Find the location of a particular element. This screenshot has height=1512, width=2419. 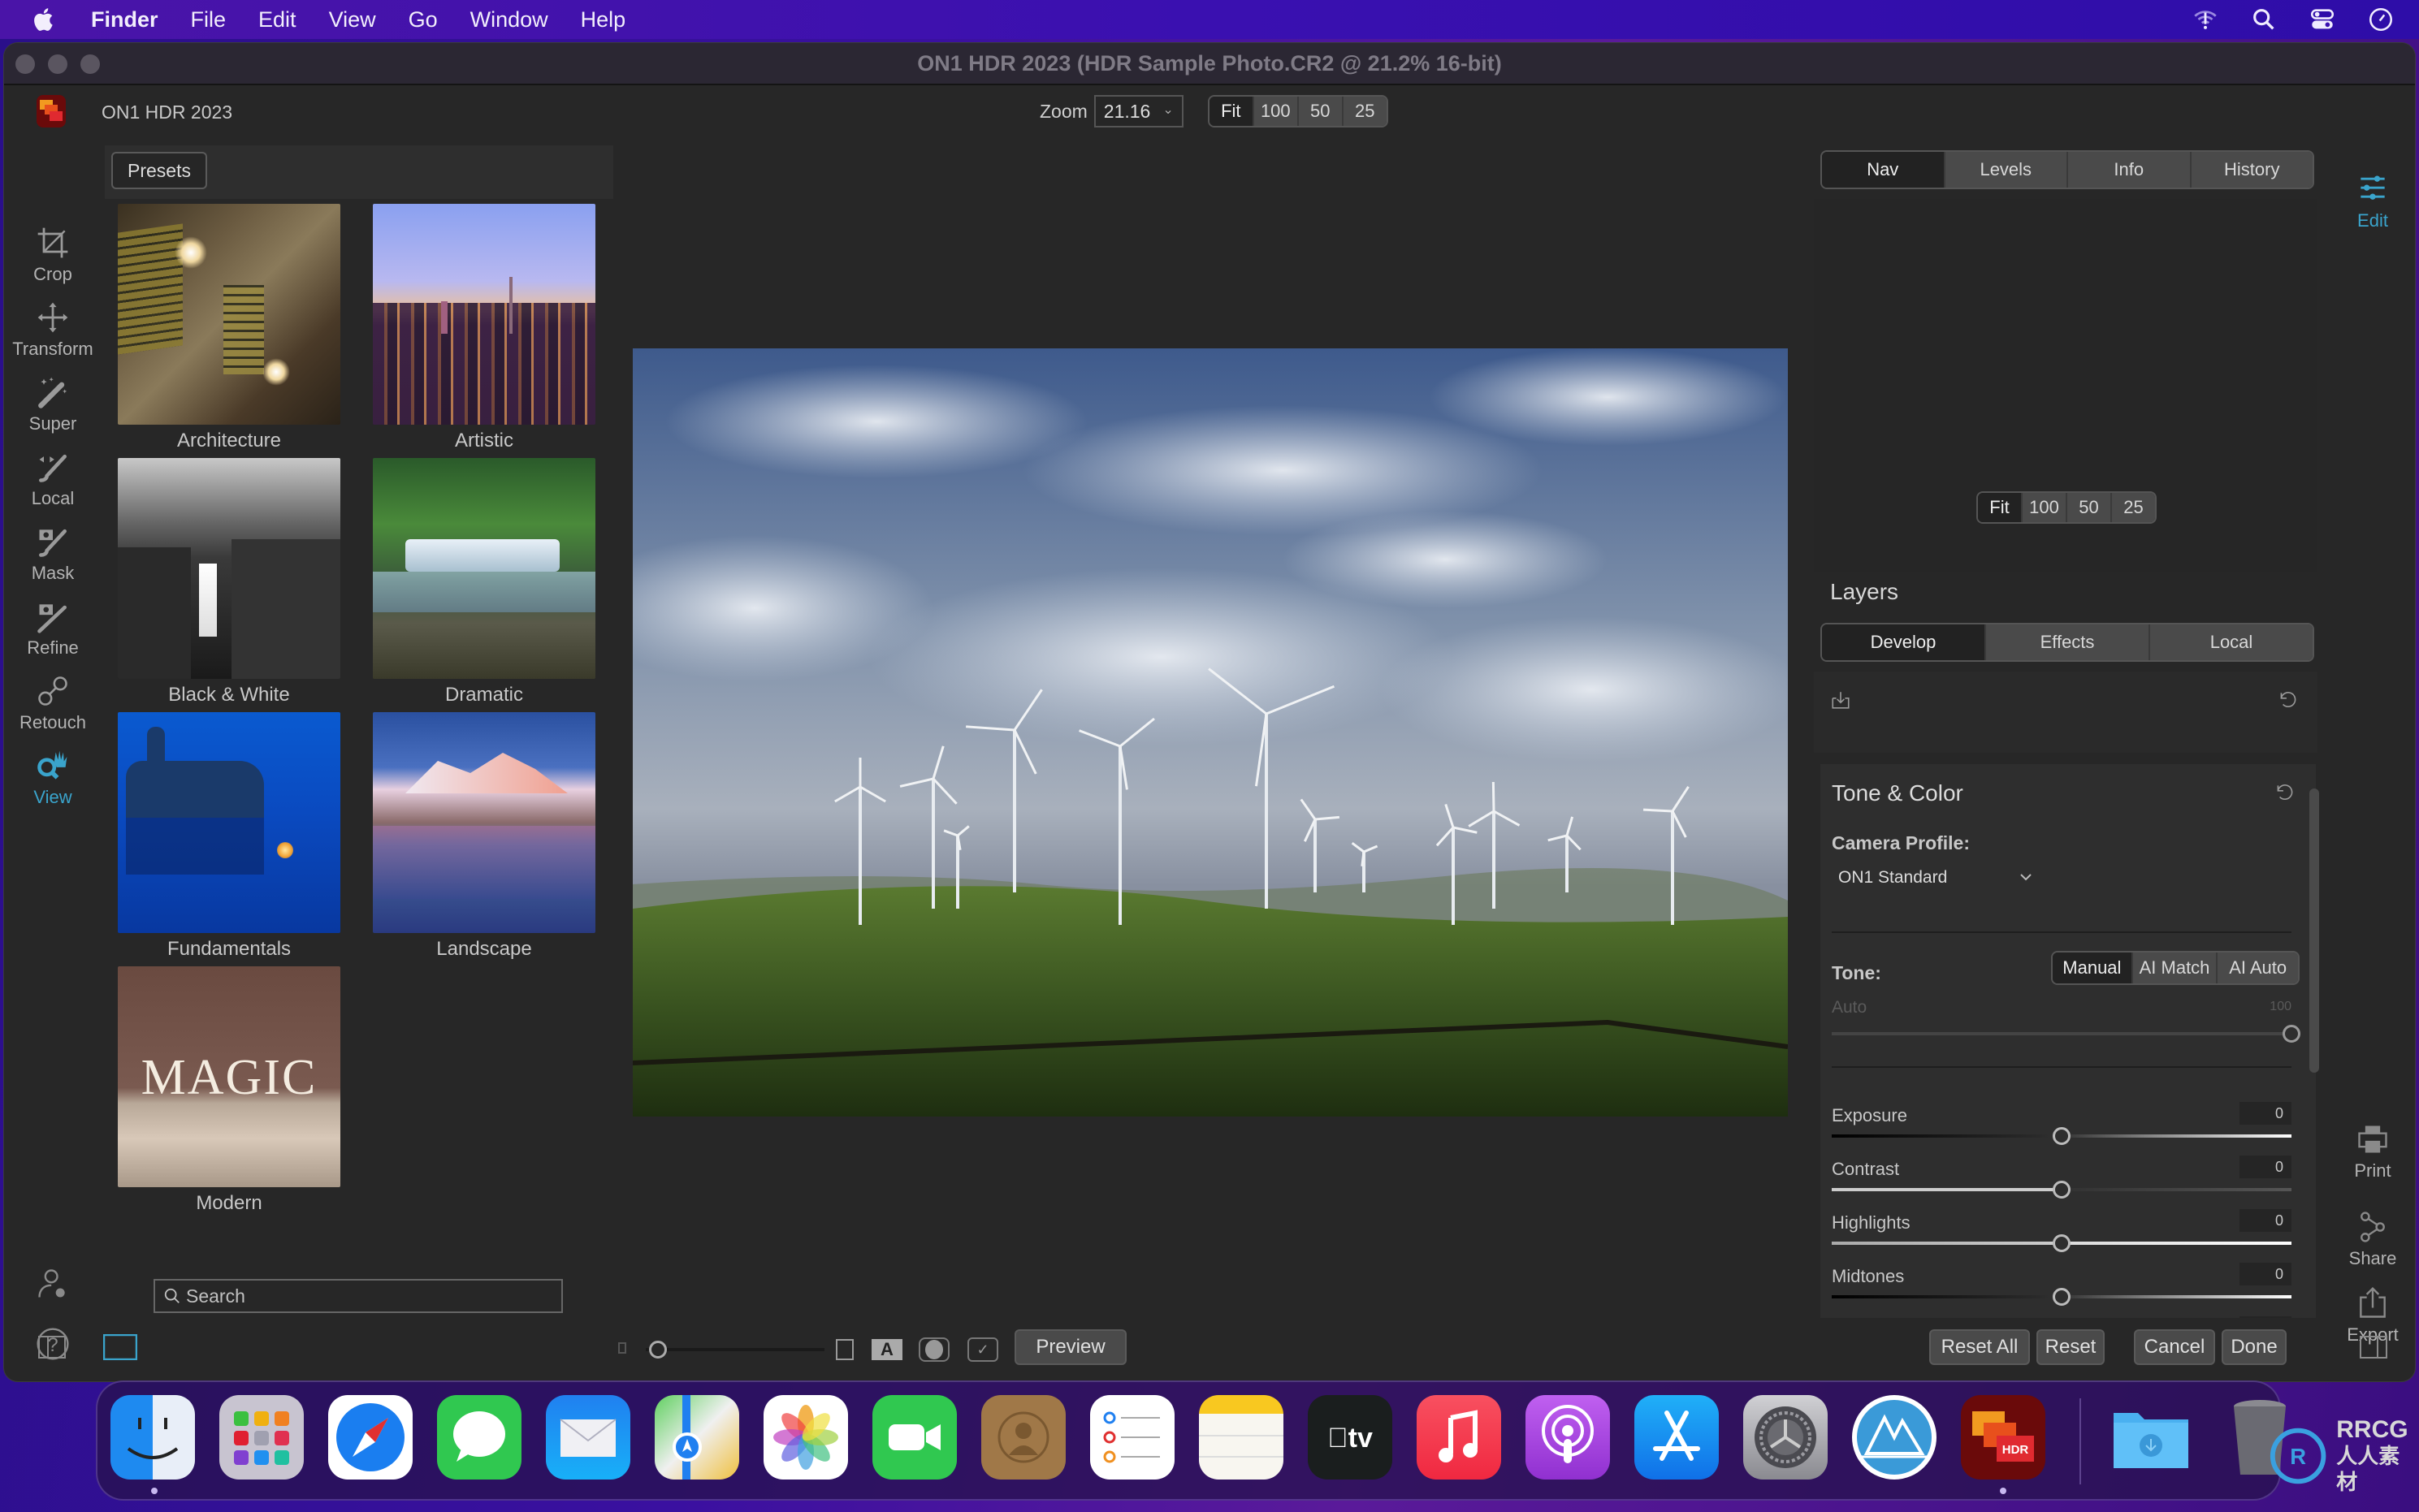

clock-icon is located at coordinates (2381, 19).